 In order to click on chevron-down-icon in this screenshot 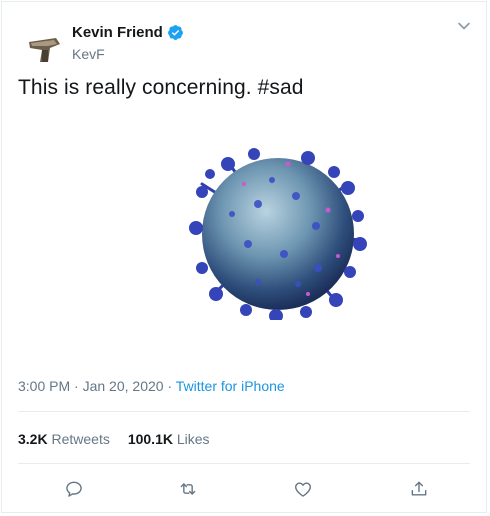, I will do `click(464, 26)`.